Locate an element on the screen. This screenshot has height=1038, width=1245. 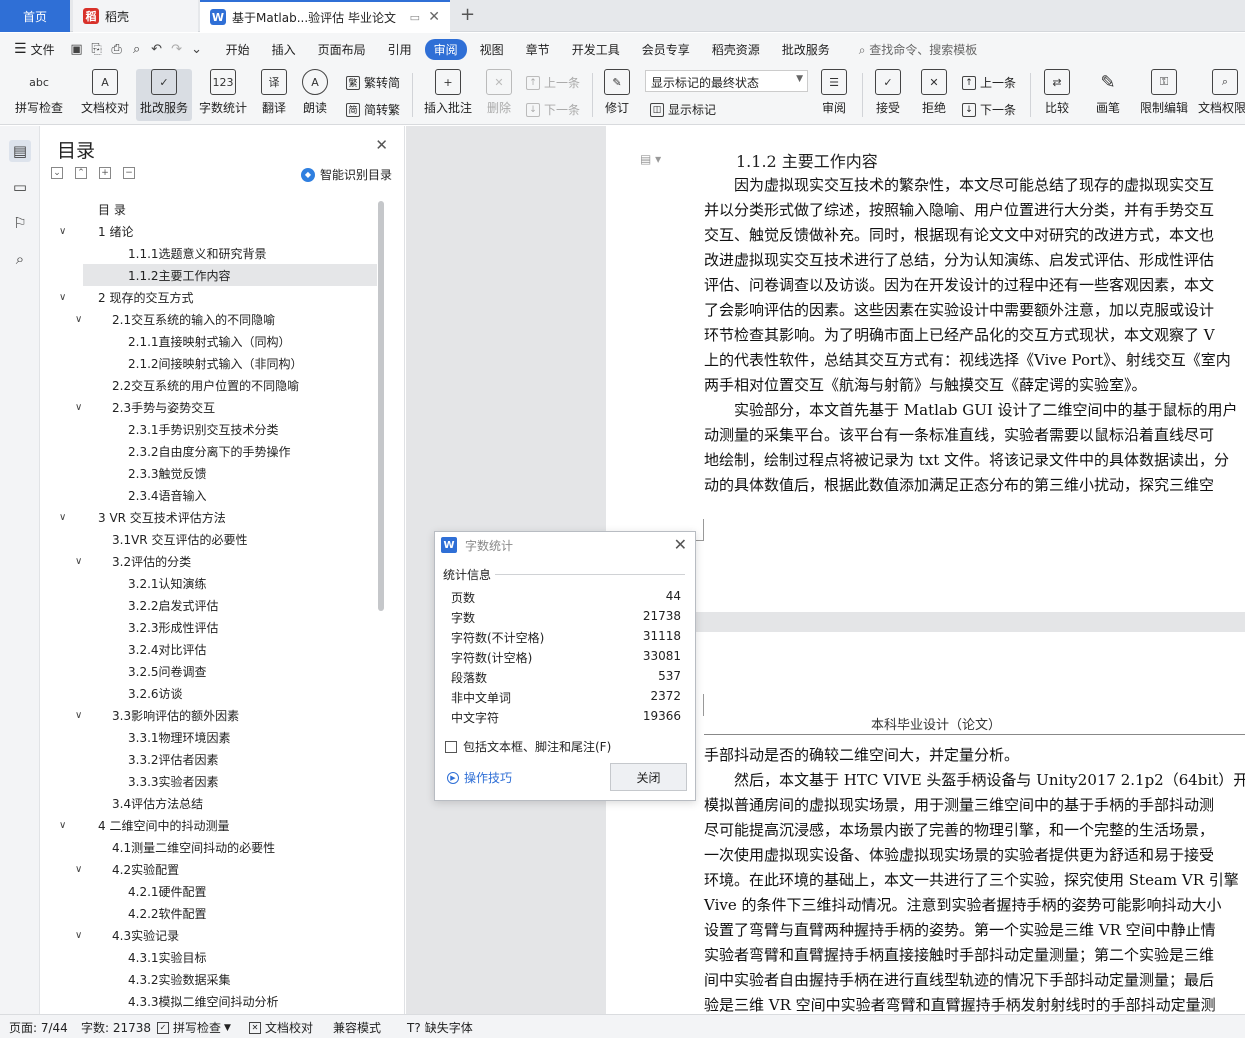
tab-daoke: 稻 稻壳 is located at coordinates (135, 16).